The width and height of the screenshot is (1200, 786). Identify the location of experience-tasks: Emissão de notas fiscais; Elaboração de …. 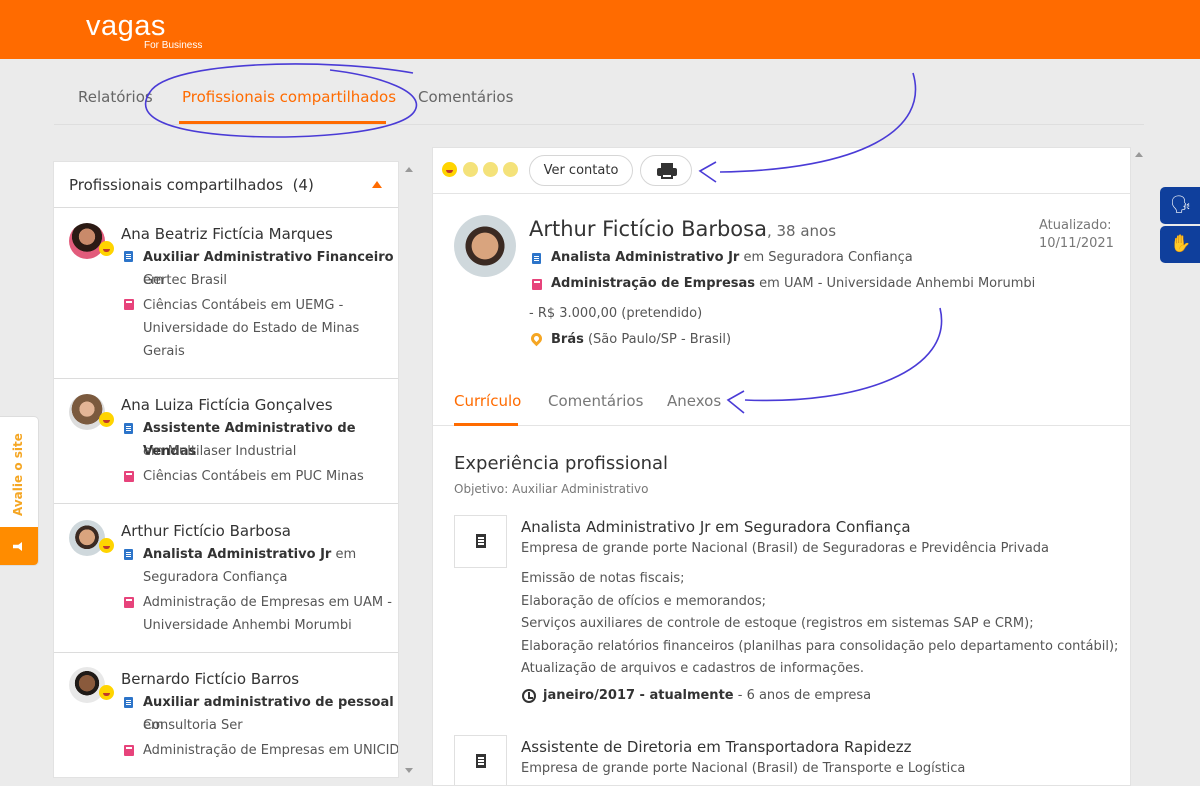
(820, 623).